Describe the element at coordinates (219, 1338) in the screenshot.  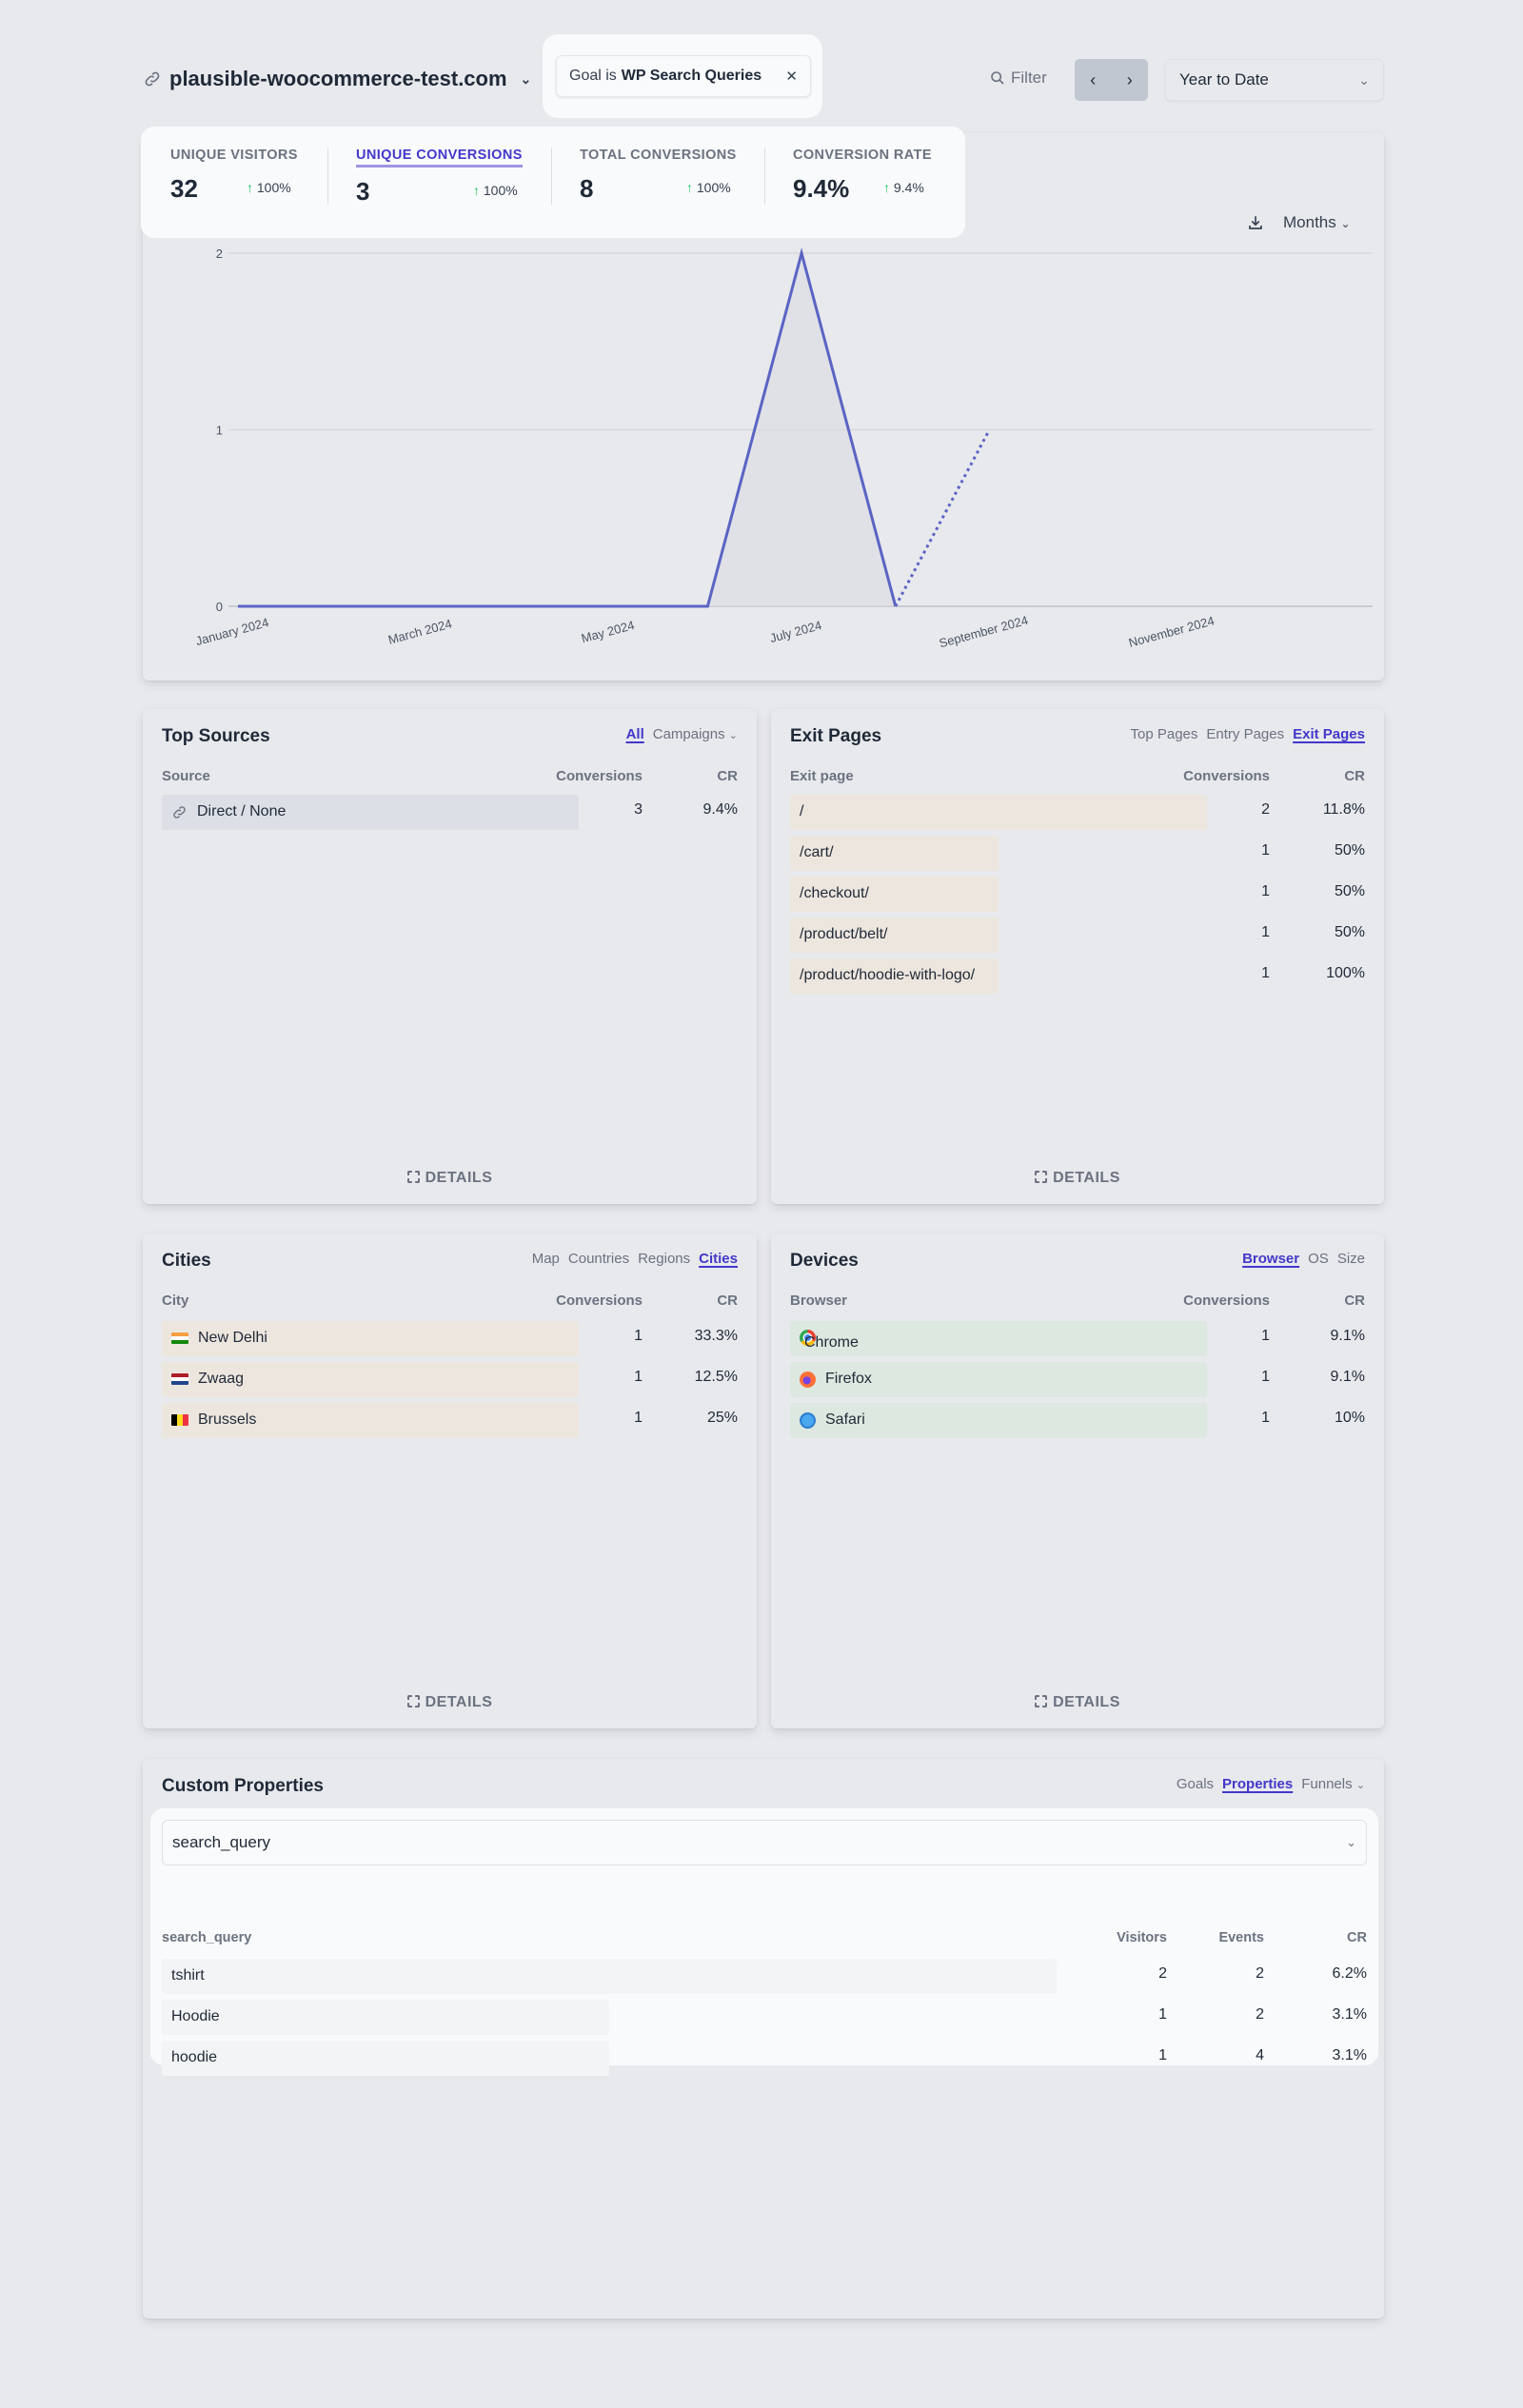
I see `row-label: New Delhi` at that location.